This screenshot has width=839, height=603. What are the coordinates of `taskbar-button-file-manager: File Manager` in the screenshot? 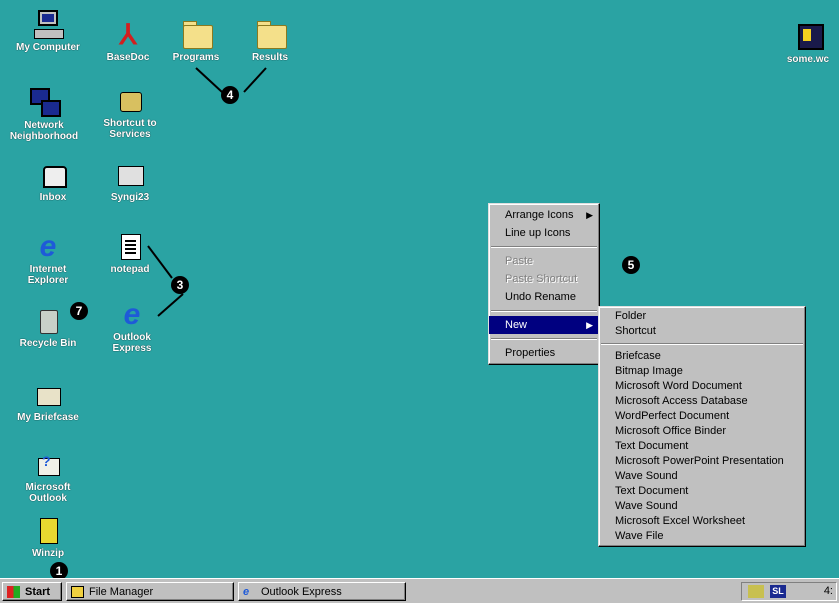 It's located at (150, 591).